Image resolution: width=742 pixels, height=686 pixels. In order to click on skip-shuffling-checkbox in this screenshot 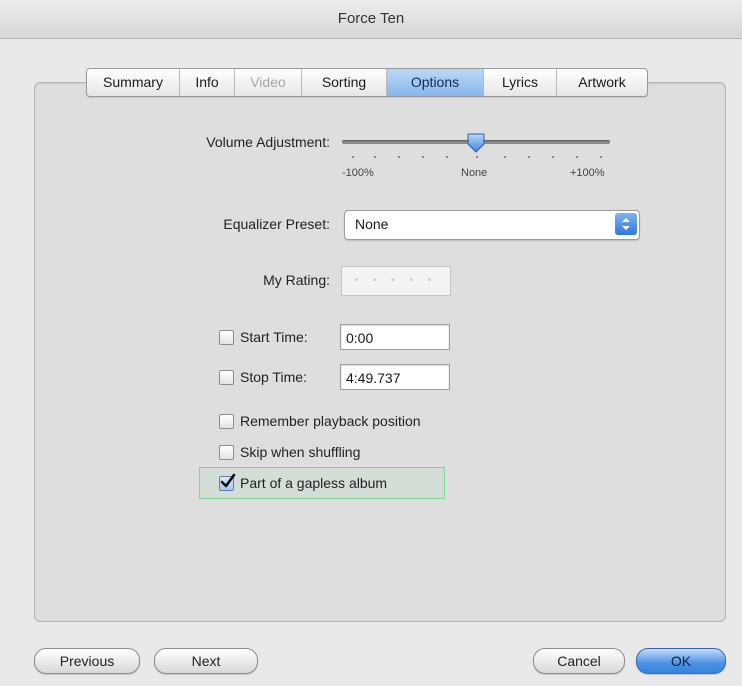, I will do `click(226, 452)`.